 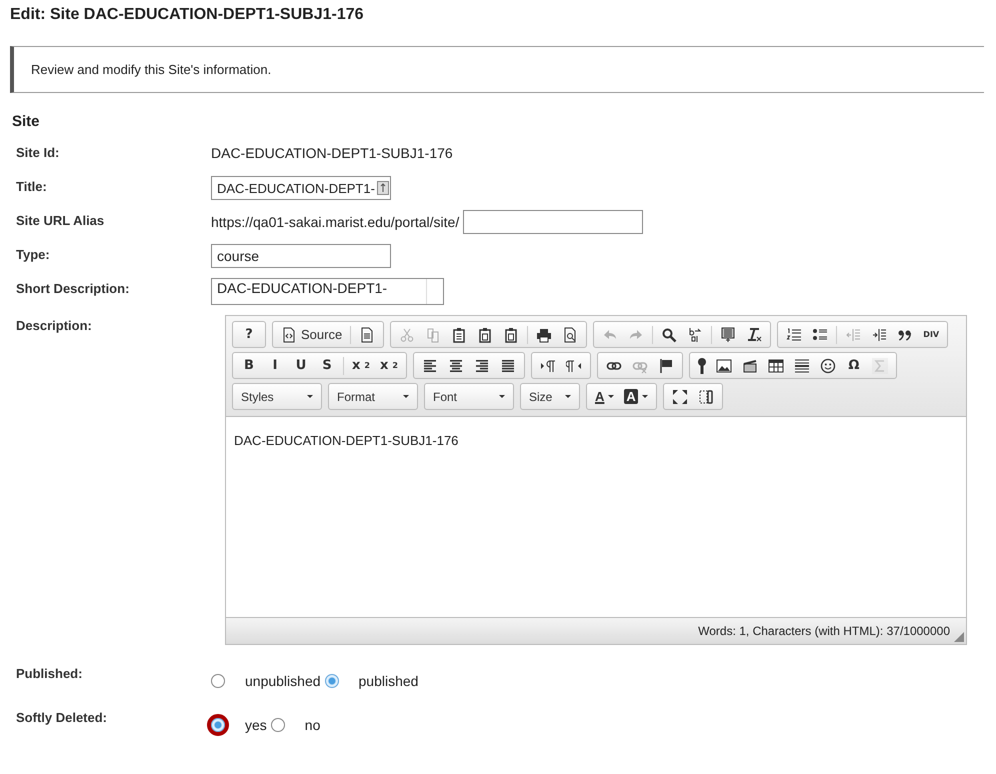 What do you see at coordinates (26, 121) in the screenshot?
I see `section-title: Site` at bounding box center [26, 121].